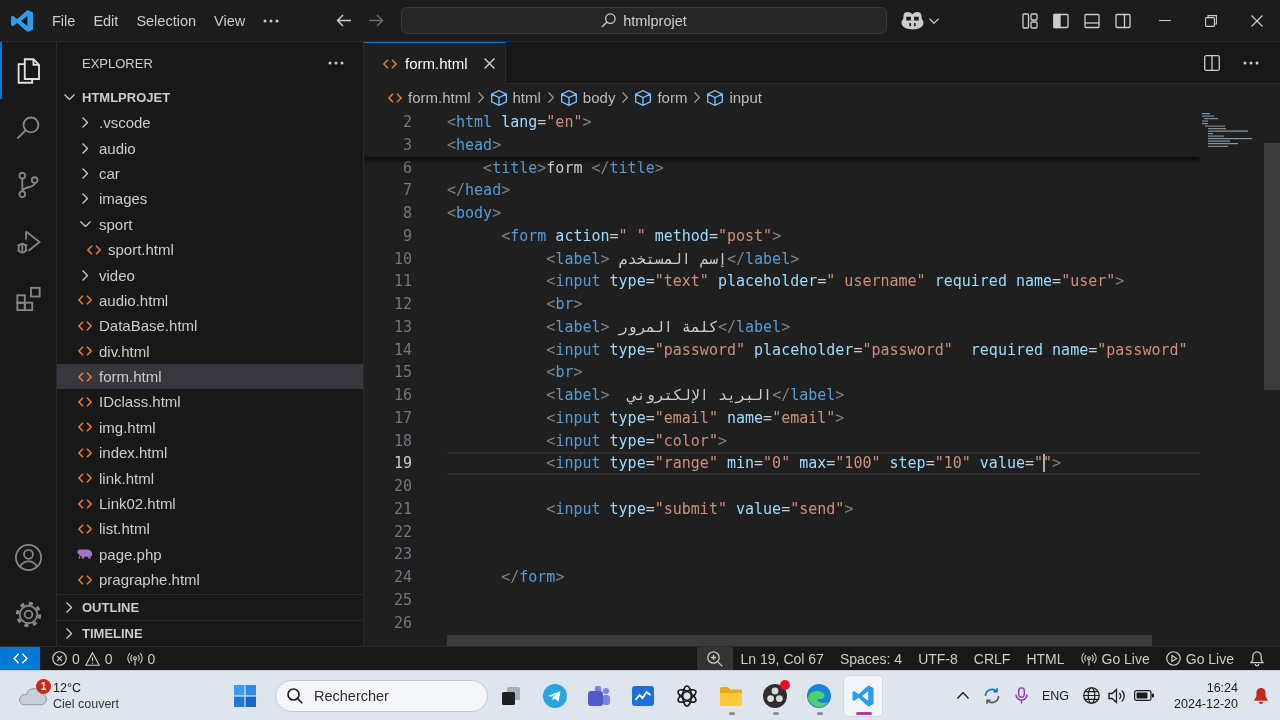 Image resolution: width=1280 pixels, height=720 pixels. I want to click on language-indicator: ENG, so click(1055, 695).